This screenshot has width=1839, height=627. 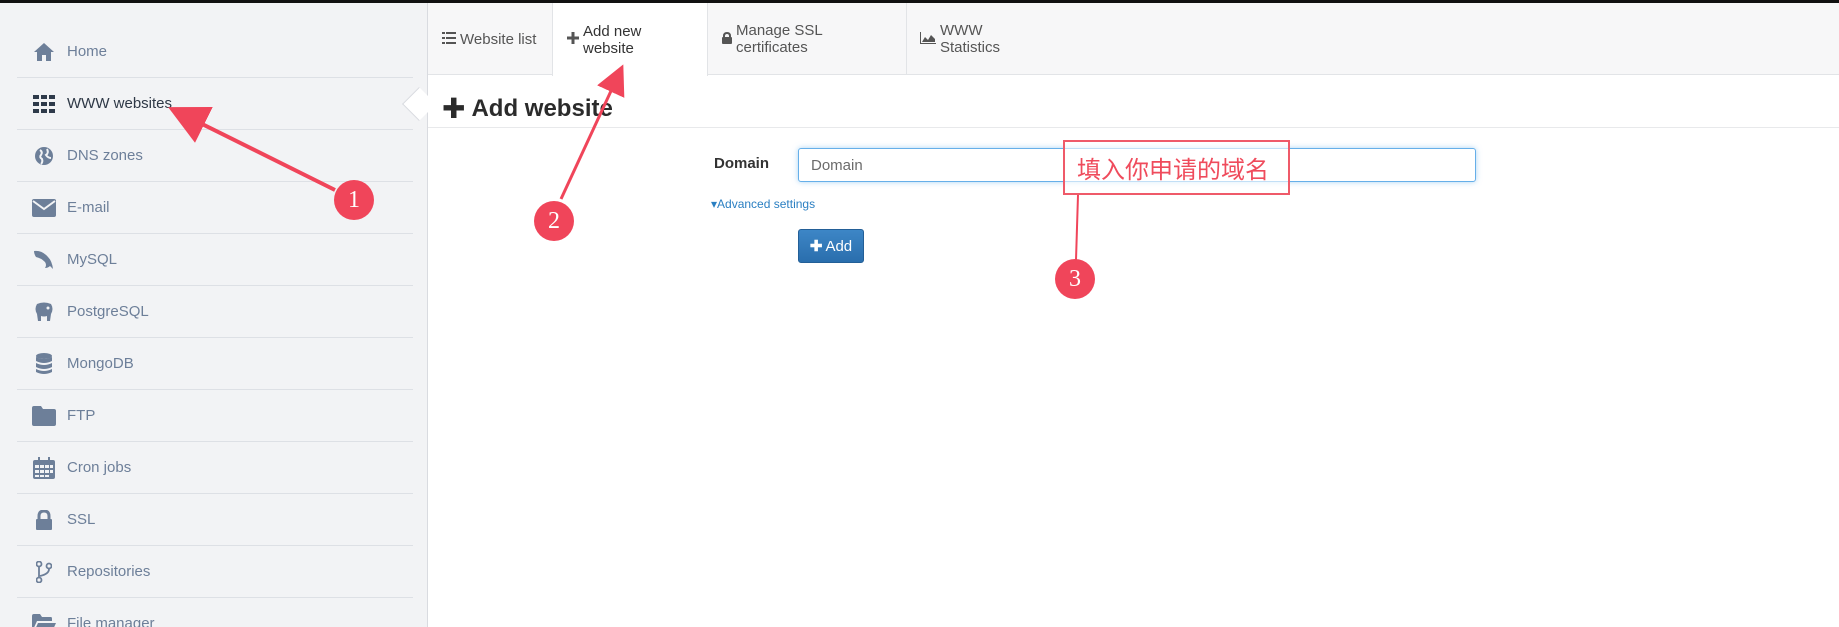 What do you see at coordinates (215, 312) in the screenshot?
I see `sidebar-item-postgresql: PostgreSQL` at bounding box center [215, 312].